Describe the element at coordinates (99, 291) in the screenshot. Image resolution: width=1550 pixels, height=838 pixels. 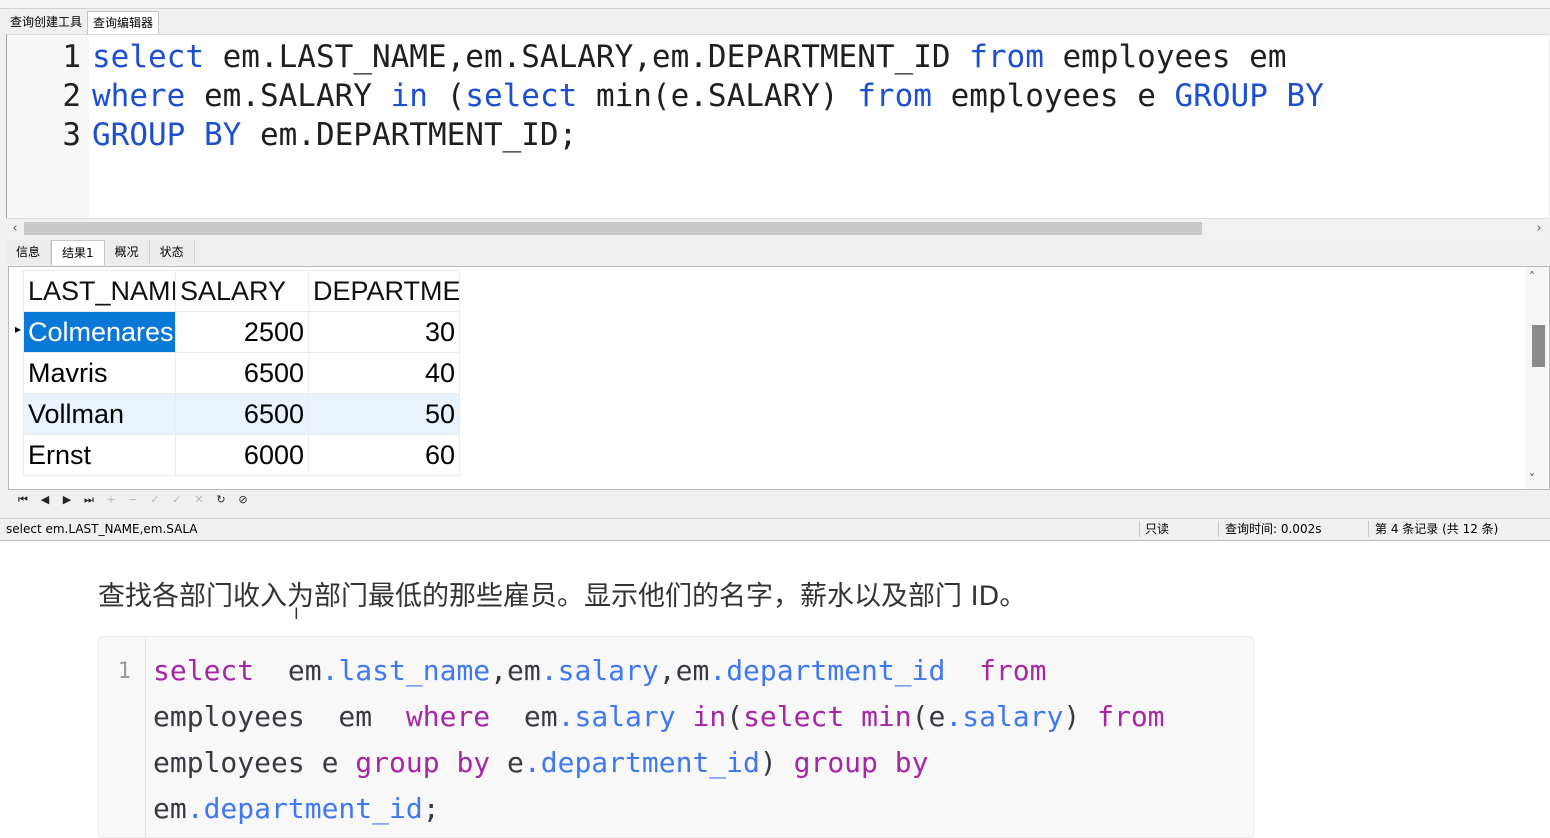
I see `column-header-last-name: LAST_NAMI` at that location.